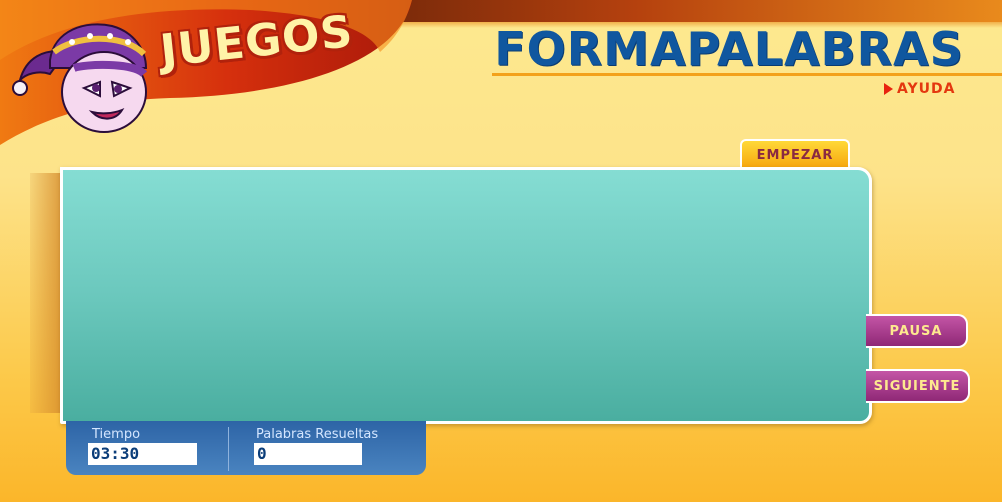 This screenshot has height=502, width=1002. I want to click on help-label: AYUDA, so click(926, 89).